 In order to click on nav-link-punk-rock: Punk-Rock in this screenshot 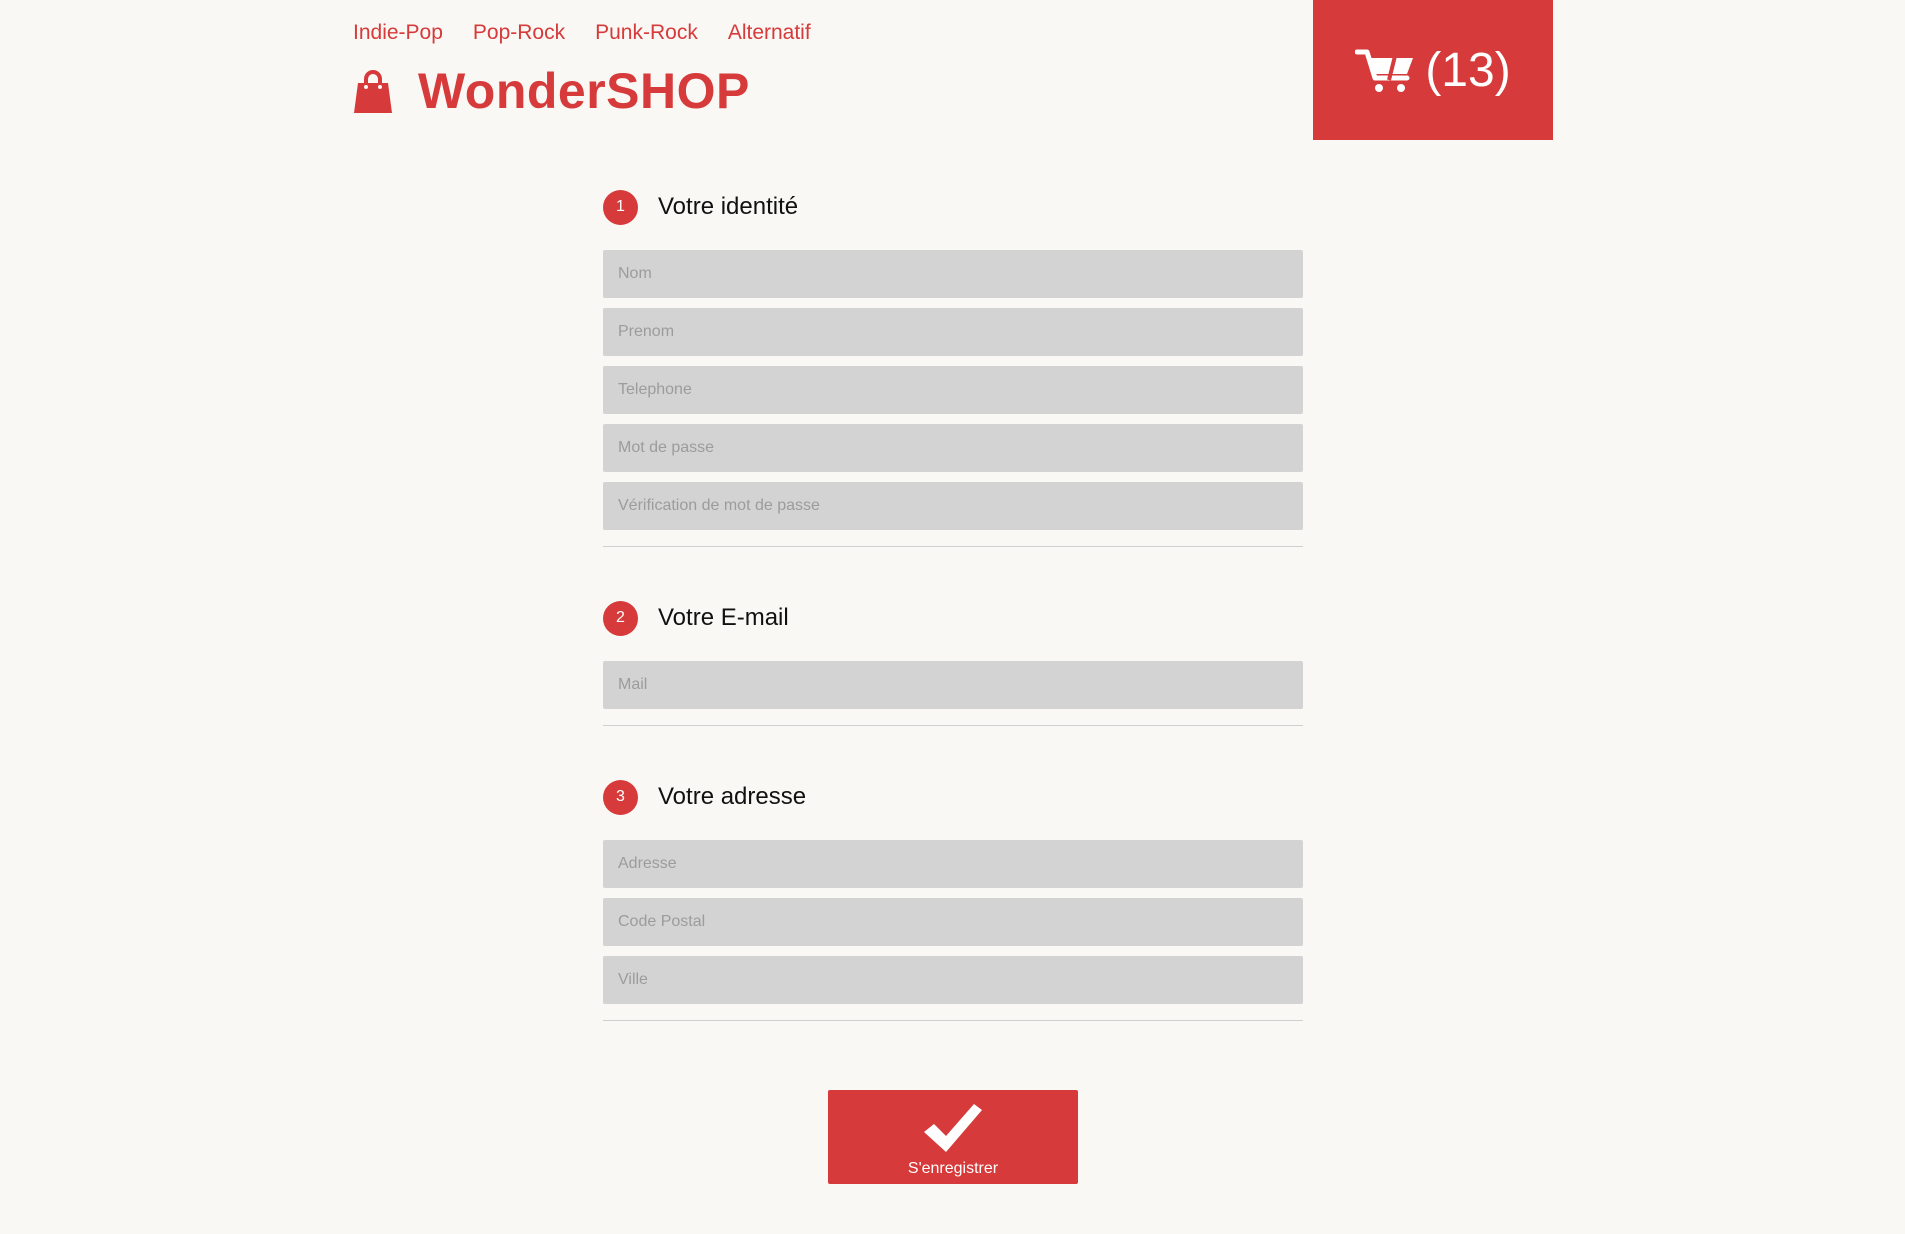, I will do `click(646, 33)`.